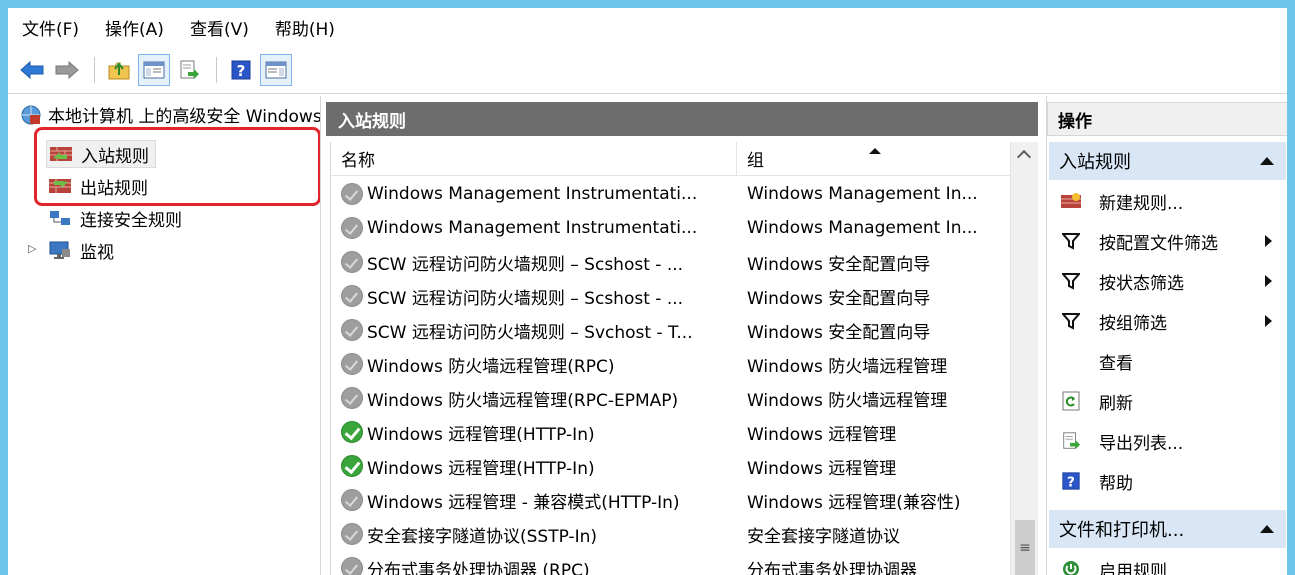 The width and height of the screenshot is (1295, 575). What do you see at coordinates (154, 69) in the screenshot?
I see `show-hide-console-tree-icon` at bounding box center [154, 69].